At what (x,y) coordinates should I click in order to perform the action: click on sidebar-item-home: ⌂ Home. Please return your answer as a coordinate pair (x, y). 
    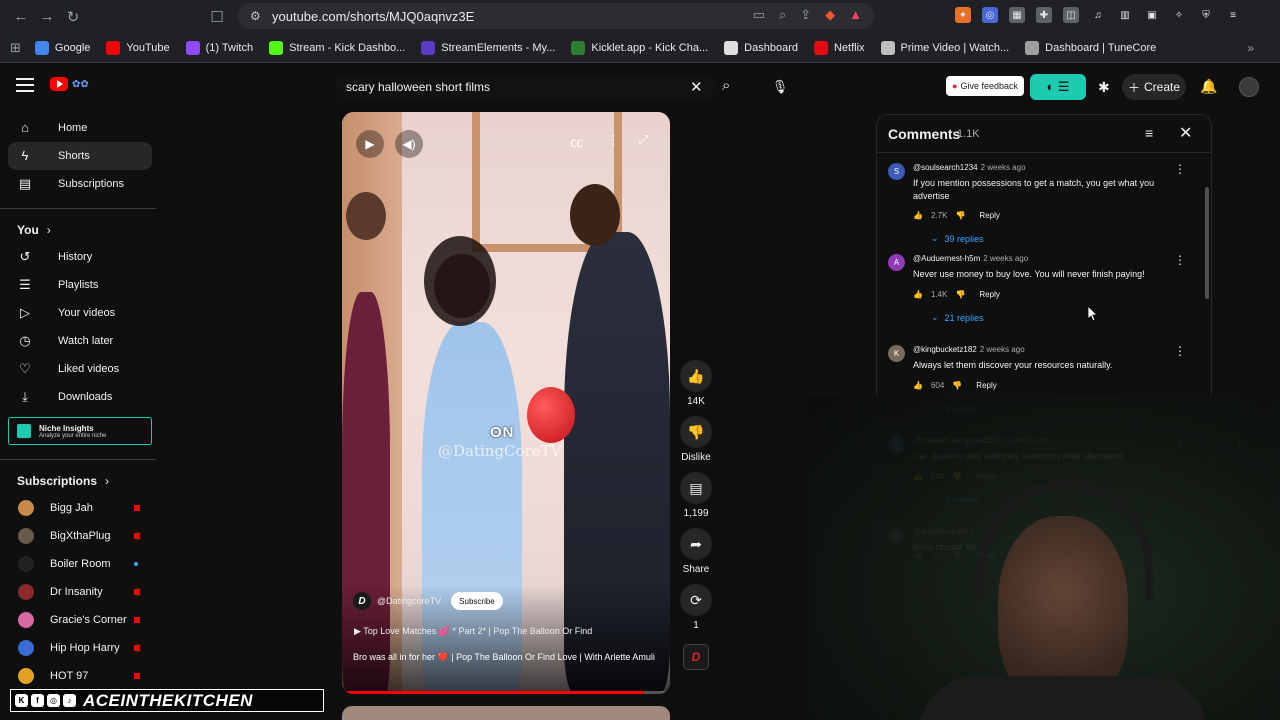
    Looking at the image, I should click on (80, 128).